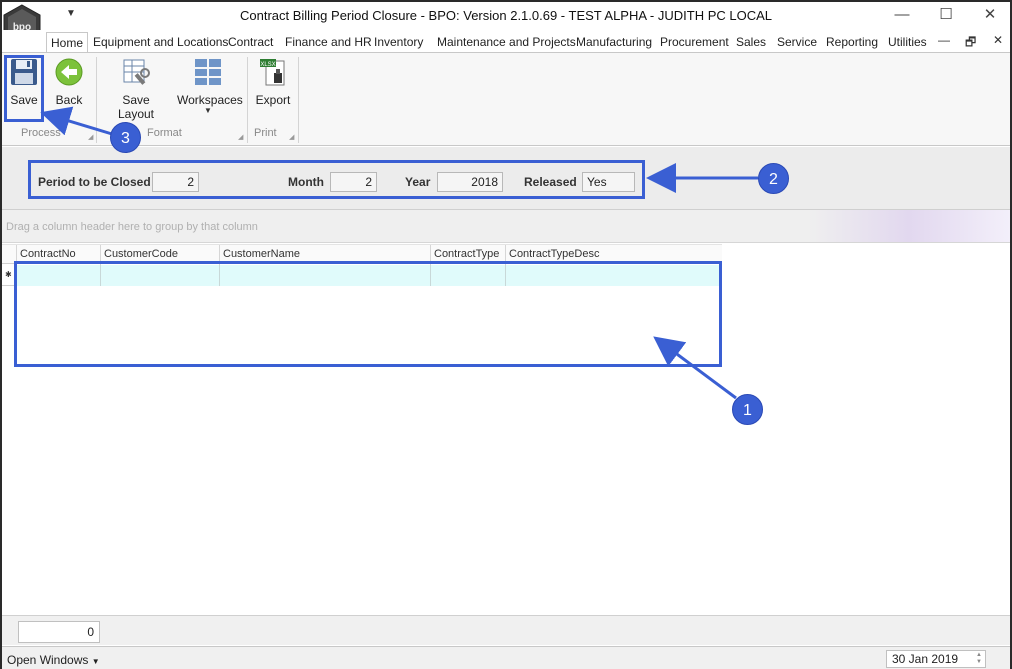 The width and height of the screenshot is (1012, 669). Describe the element at coordinates (69, 72) in the screenshot. I see `back-arrow-icon` at that location.